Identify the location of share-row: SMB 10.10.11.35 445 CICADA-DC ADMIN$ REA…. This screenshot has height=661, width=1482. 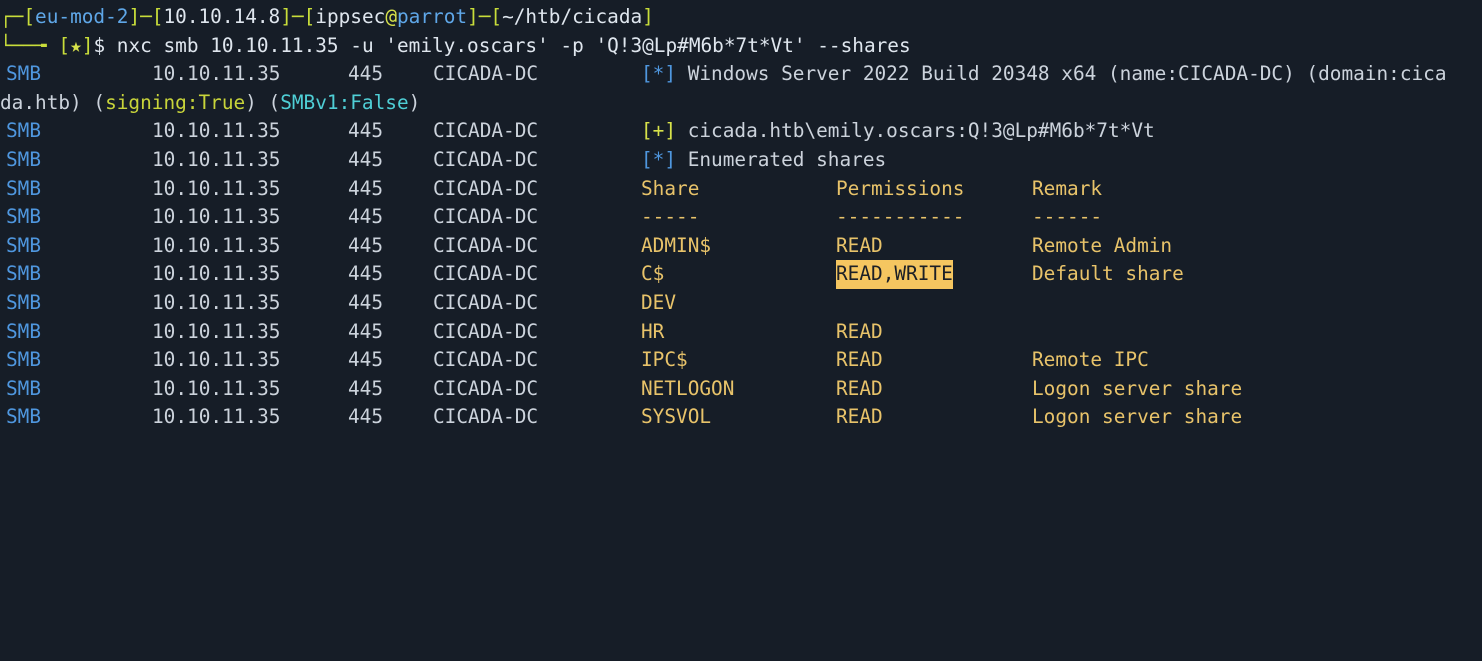
(741, 246).